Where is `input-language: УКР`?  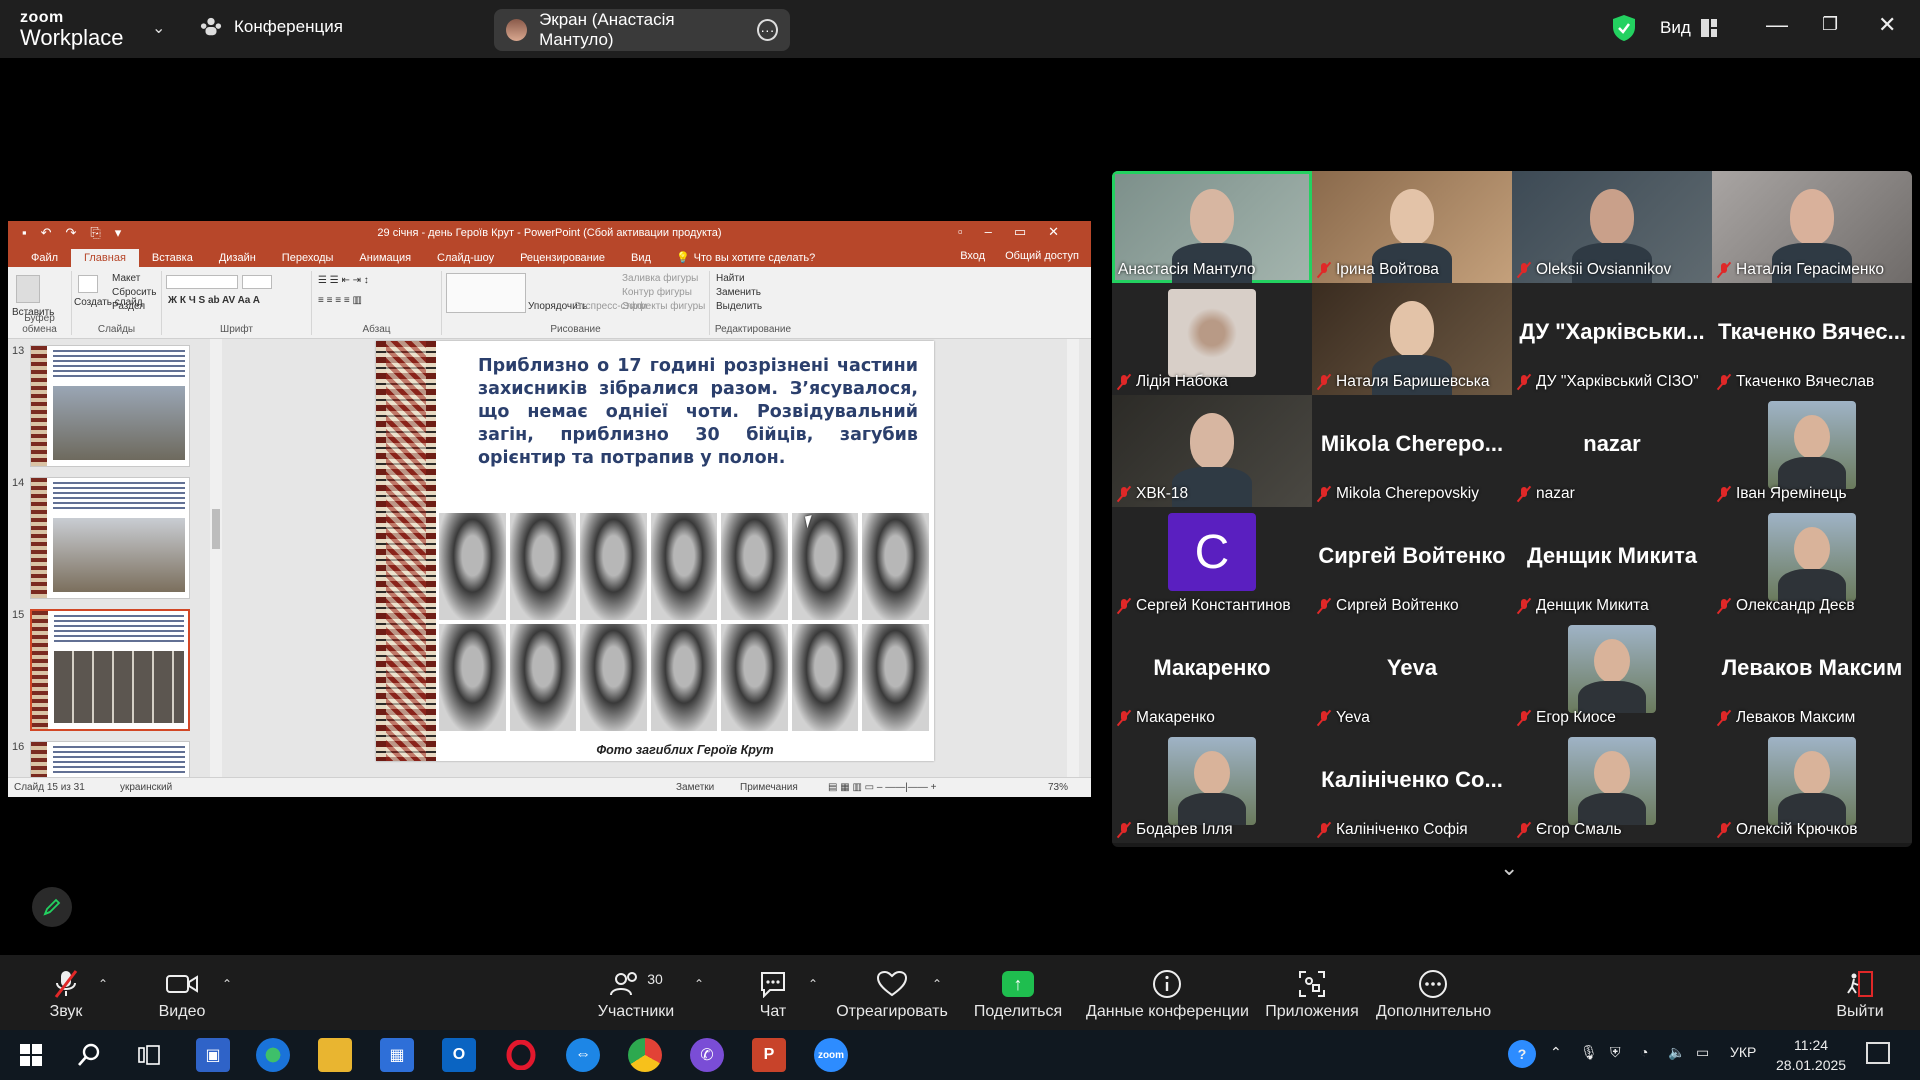
input-language: УКР is located at coordinates (1743, 1052).